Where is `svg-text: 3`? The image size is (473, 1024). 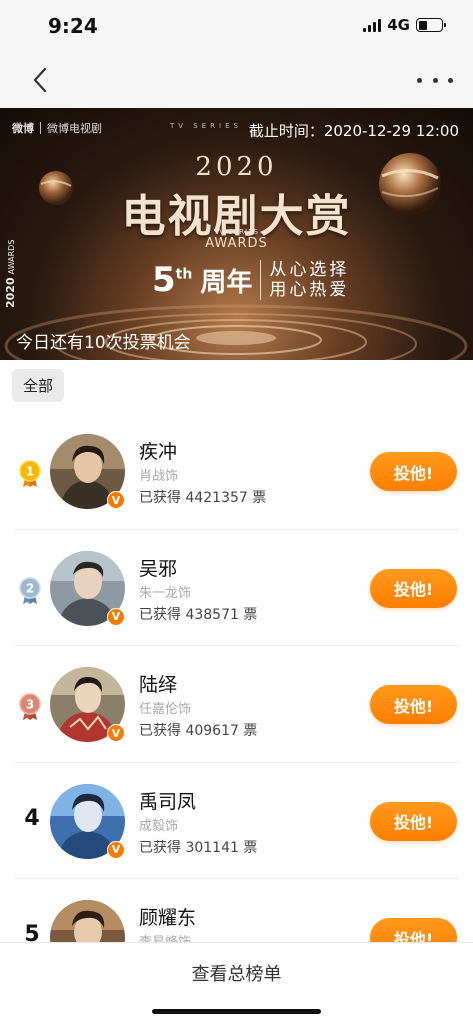
svg-text: 3 is located at coordinates (30, 705).